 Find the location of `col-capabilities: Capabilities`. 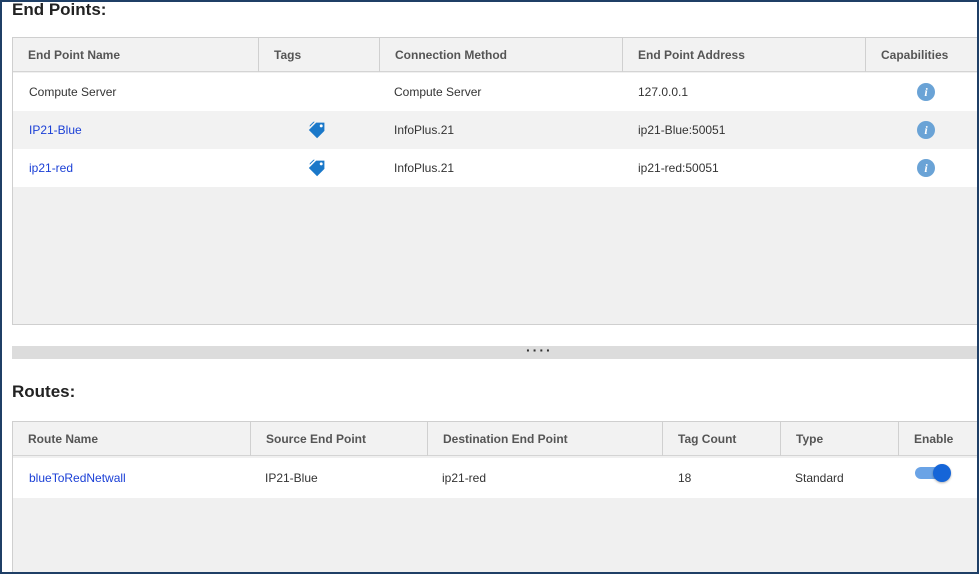

col-capabilities: Capabilities is located at coordinates (922, 55).